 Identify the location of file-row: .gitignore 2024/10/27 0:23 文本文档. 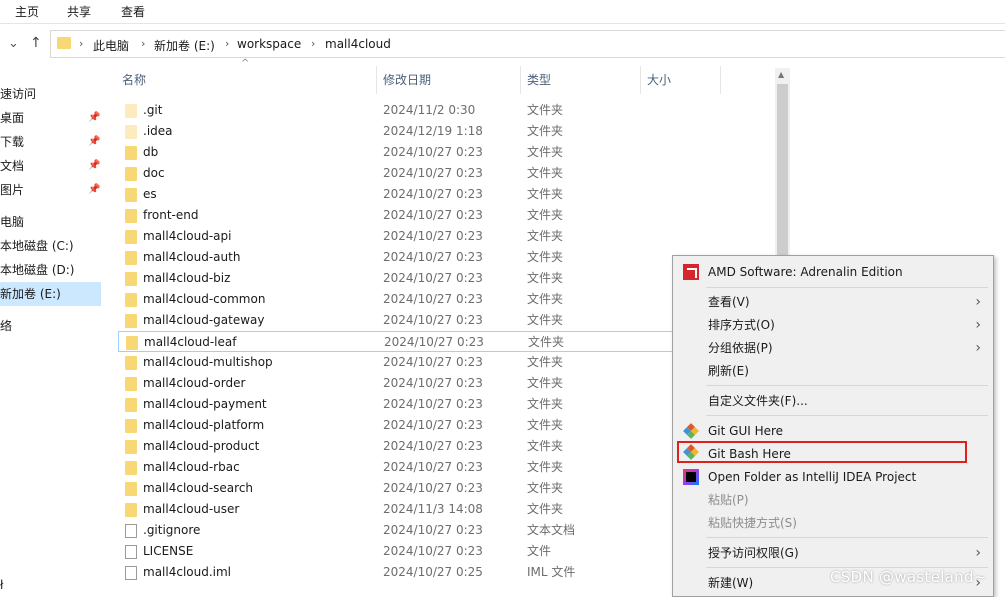
(397, 530).